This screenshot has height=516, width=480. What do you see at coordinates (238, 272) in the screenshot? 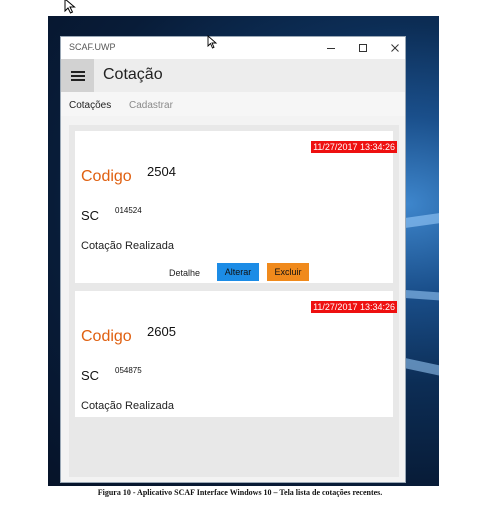
I see `alterar-button: Alterar` at bounding box center [238, 272].